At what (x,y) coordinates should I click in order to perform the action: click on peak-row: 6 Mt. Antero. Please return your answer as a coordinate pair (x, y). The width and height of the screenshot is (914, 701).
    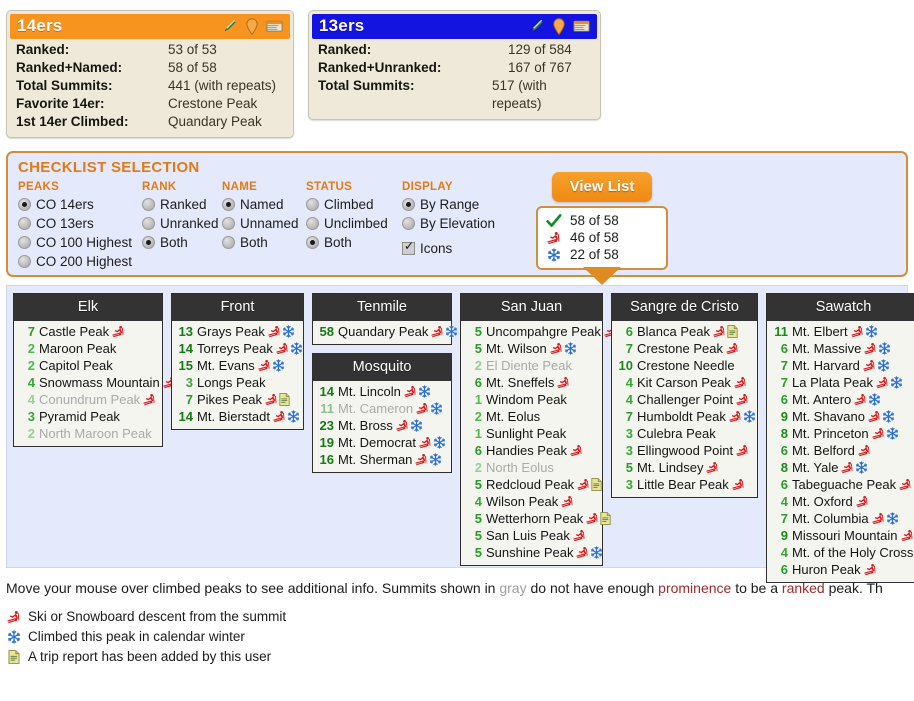
    Looking at the image, I should click on (842, 399).